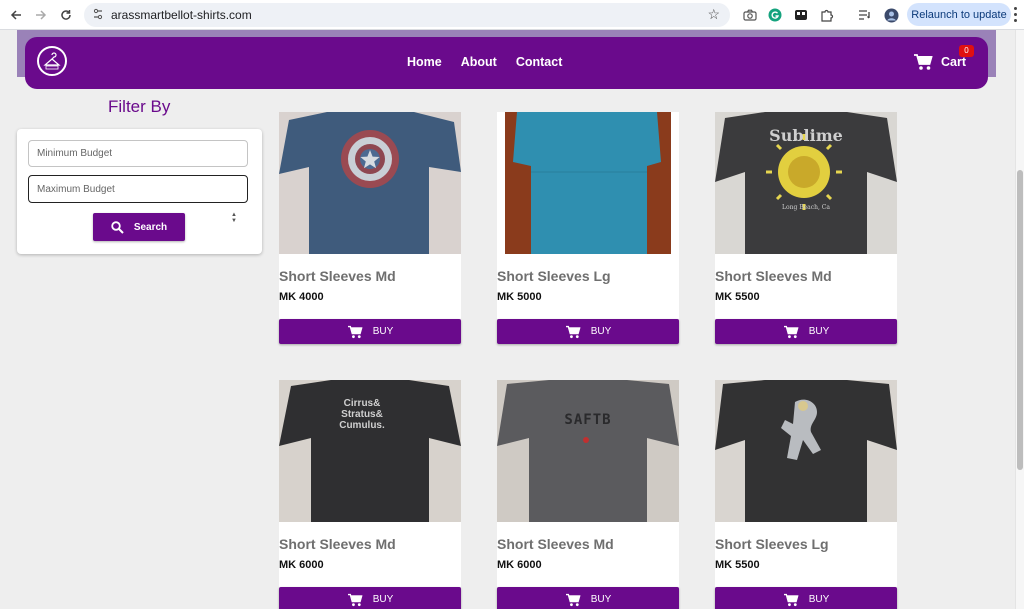  What do you see at coordinates (139, 106) in the screenshot?
I see `filter-title: Filter By` at bounding box center [139, 106].